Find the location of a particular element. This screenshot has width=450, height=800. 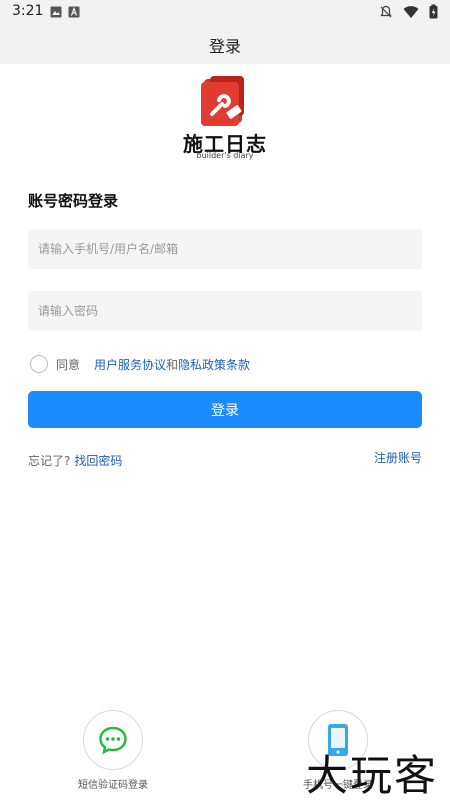

page-title: 登录 is located at coordinates (224, 46).